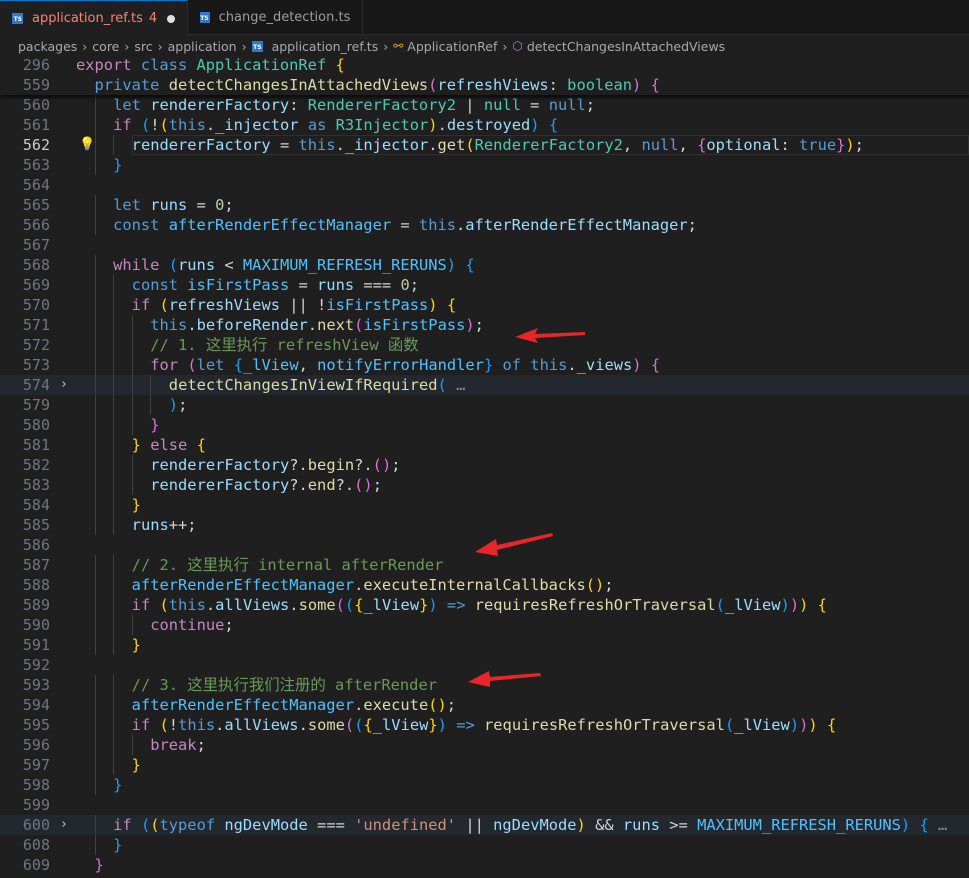 This screenshot has width=969, height=878. Describe the element at coordinates (143, 46) in the screenshot. I see `breadcrumb-item: src` at that location.